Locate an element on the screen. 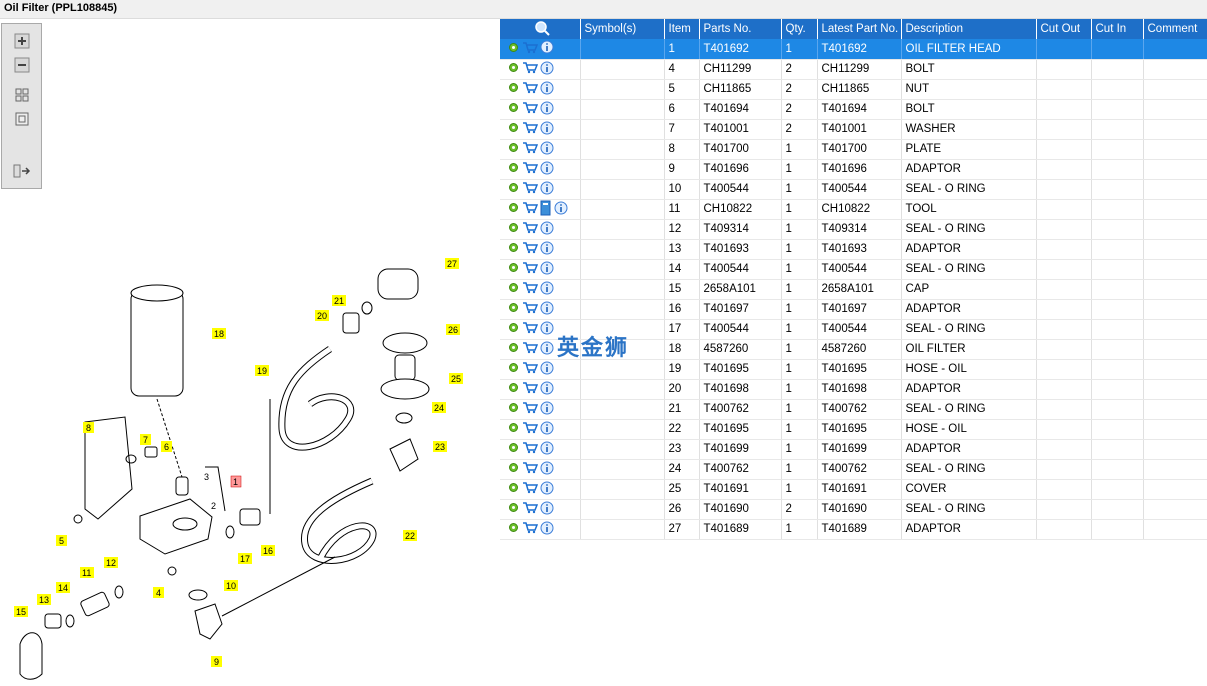 The height and width of the screenshot is (686, 1207). callout-24: 24 is located at coordinates (439, 407).